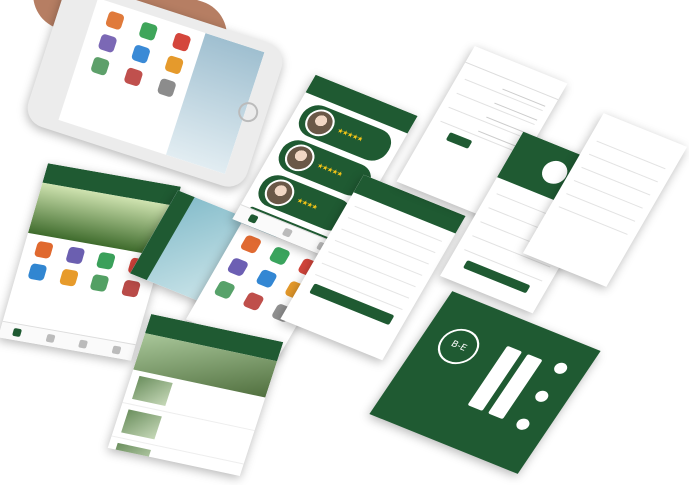  Describe the element at coordinates (68, 340) in the screenshot. I see `home-tabbar` at that location.